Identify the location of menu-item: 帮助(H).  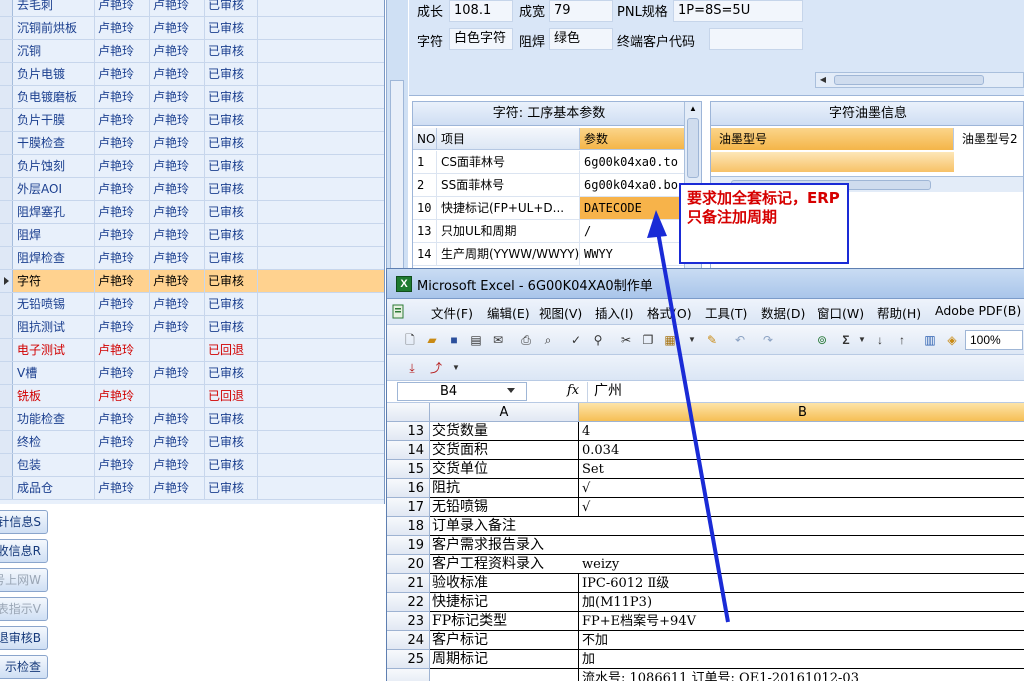
(899, 312).